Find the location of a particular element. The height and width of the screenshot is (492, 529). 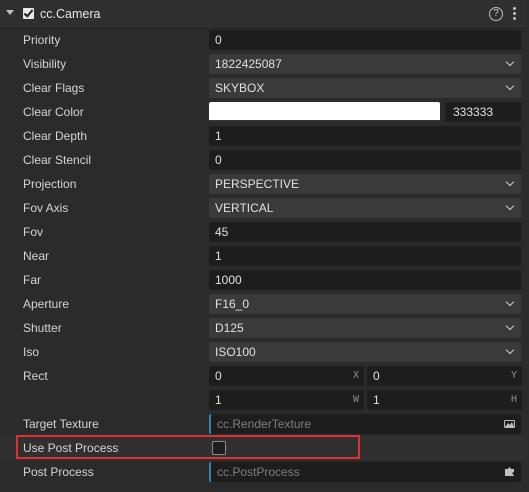

clear-depth-label: Clear Depth is located at coordinates (55, 136).